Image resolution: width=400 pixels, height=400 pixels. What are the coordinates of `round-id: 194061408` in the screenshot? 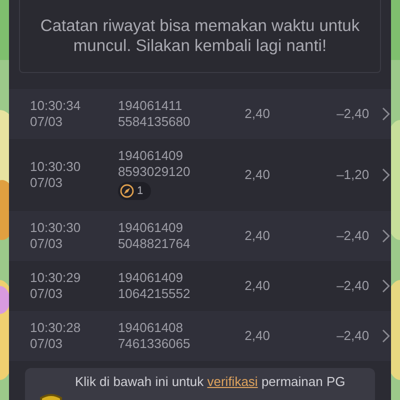 It's located at (151, 328).